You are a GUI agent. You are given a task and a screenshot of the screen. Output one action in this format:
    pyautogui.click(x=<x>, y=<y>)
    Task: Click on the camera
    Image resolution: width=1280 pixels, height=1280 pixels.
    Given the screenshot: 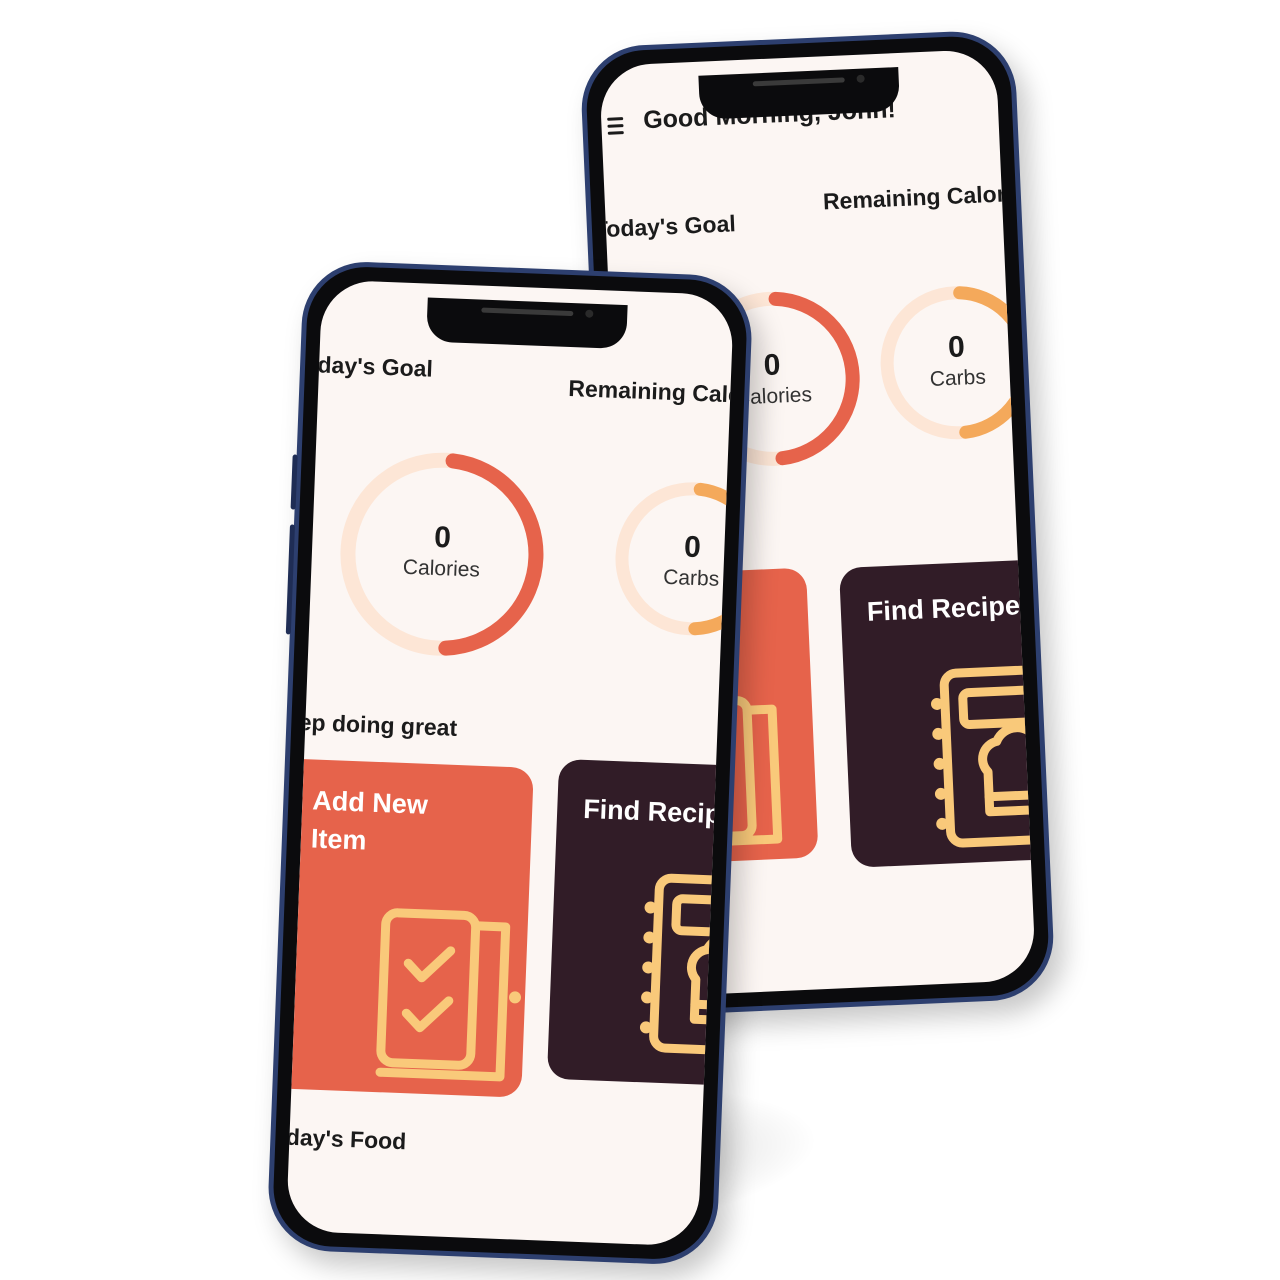 What is the action you would take?
    pyautogui.click(x=860, y=78)
    